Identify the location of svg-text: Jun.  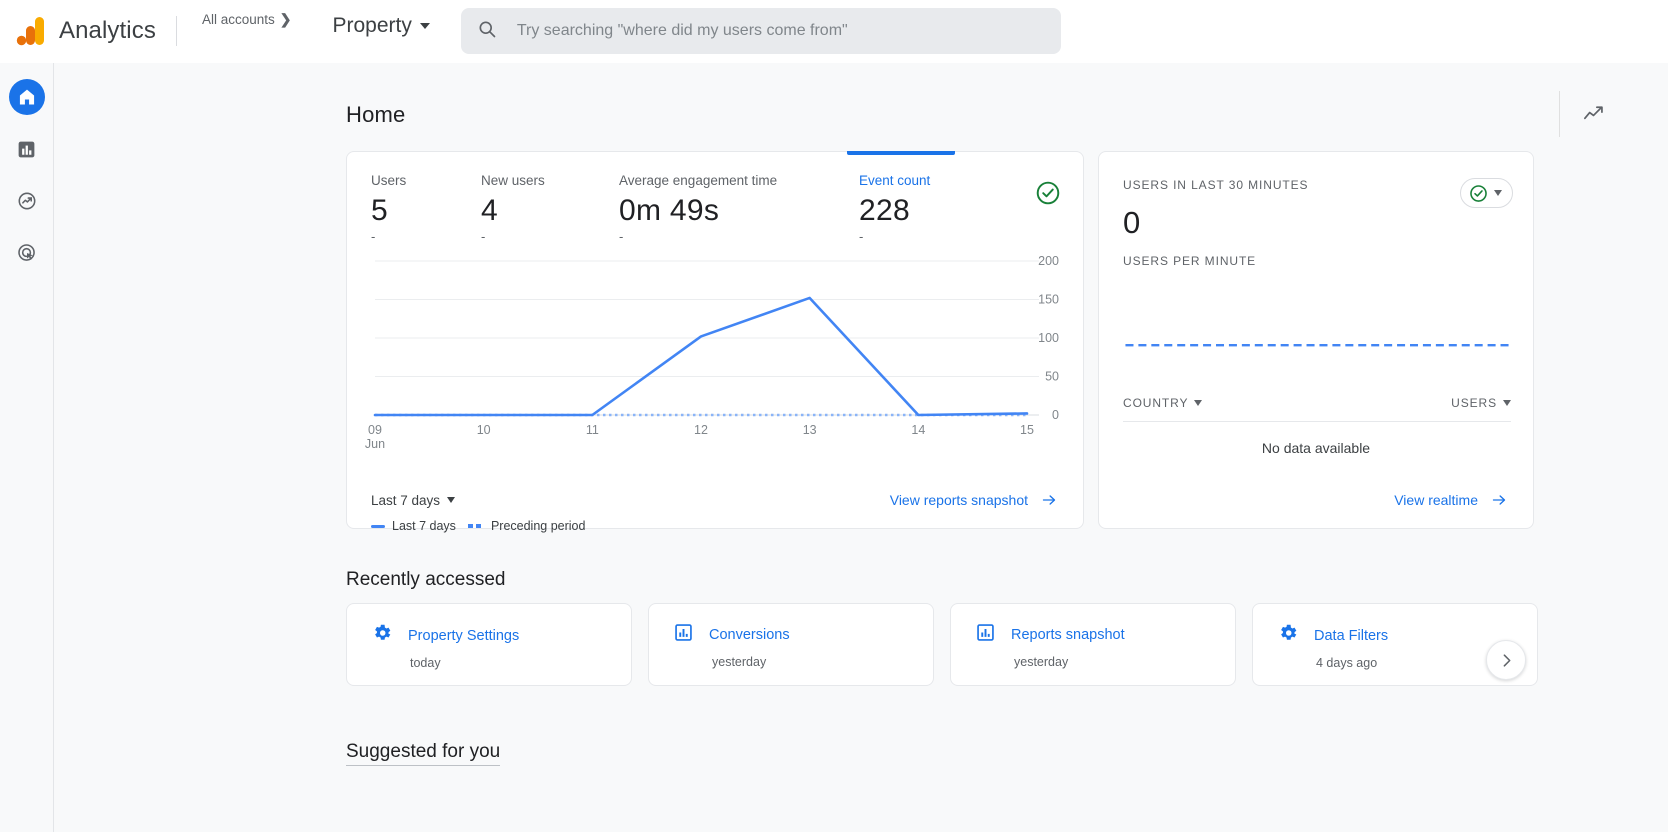
(375, 444).